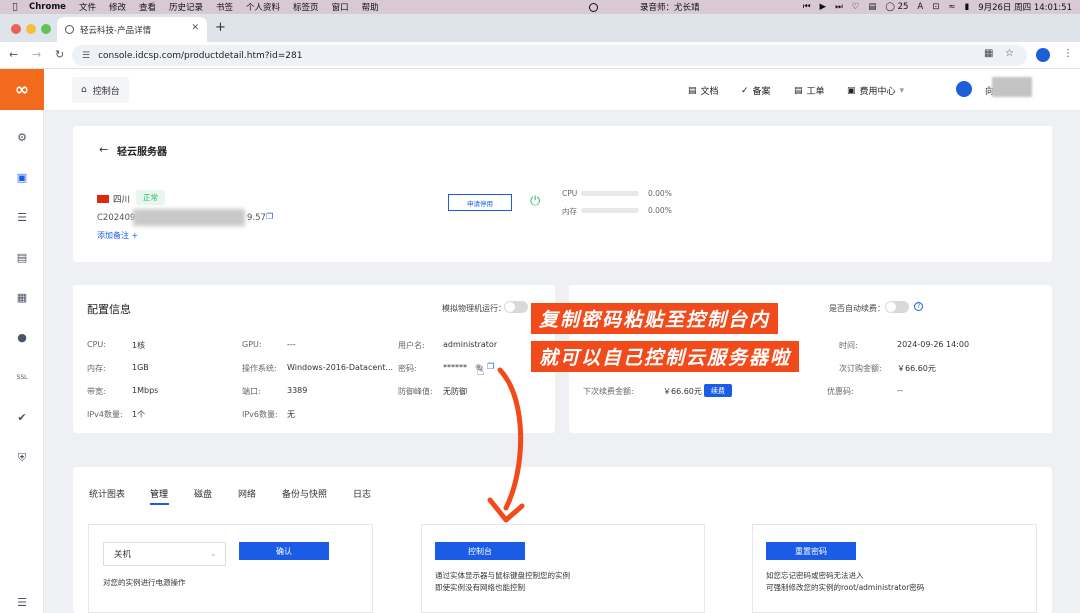  Describe the element at coordinates (896, 7) in the screenshot. I see `chat-icon: ◯ 25` at that location.